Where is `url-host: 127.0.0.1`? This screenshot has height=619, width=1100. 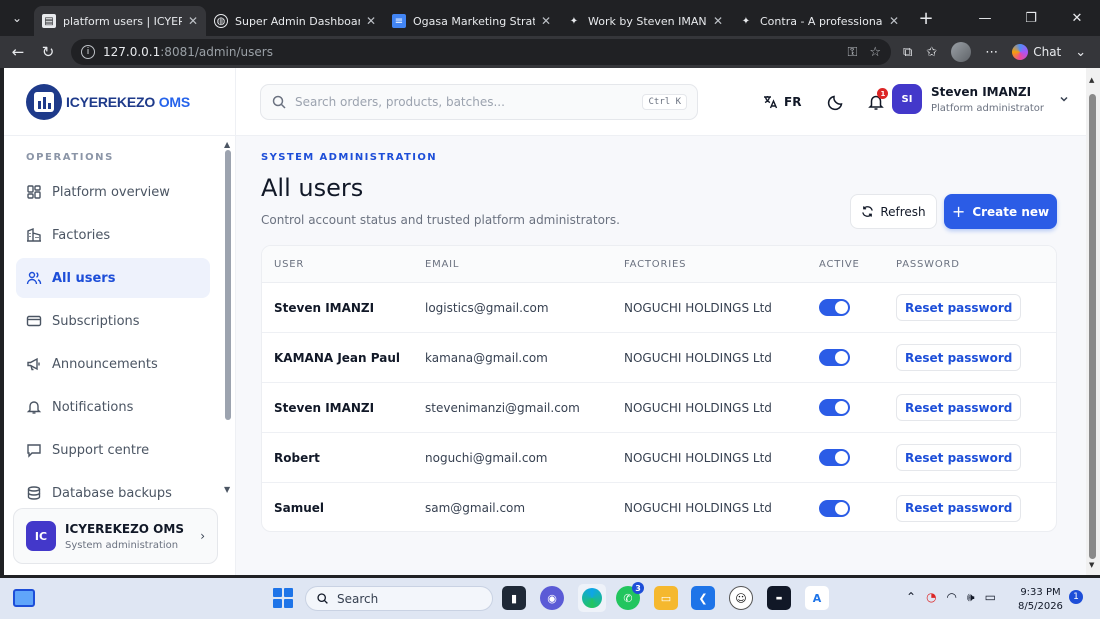 url-host: 127.0.0.1 is located at coordinates (132, 52).